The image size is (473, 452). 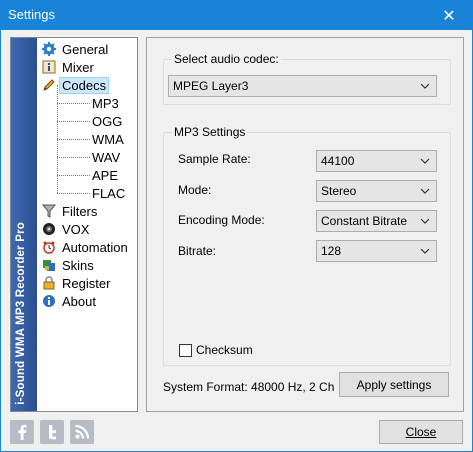 I want to click on system-format-text: System Format: 48000 Hz, 2 Ch, so click(x=249, y=387).